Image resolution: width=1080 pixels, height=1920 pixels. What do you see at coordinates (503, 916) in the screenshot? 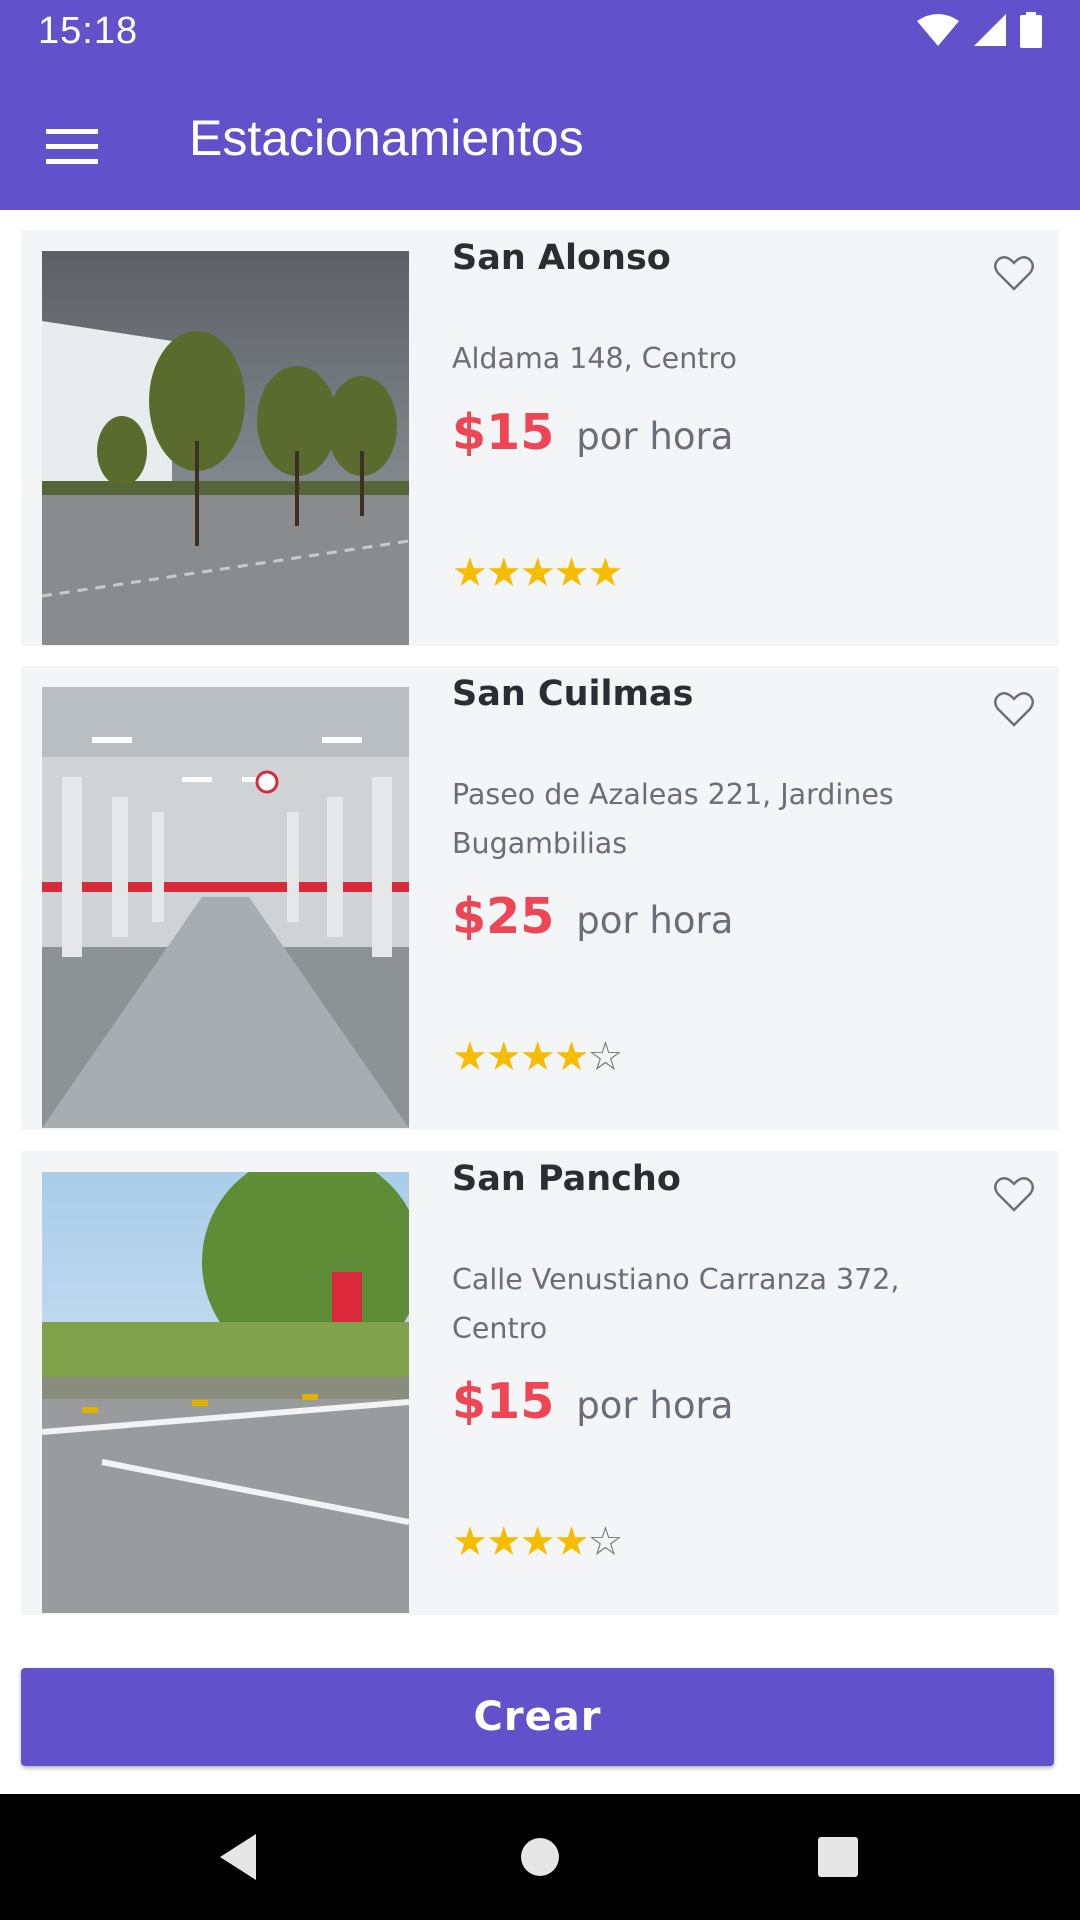
I see `listing-price: $25` at bounding box center [503, 916].